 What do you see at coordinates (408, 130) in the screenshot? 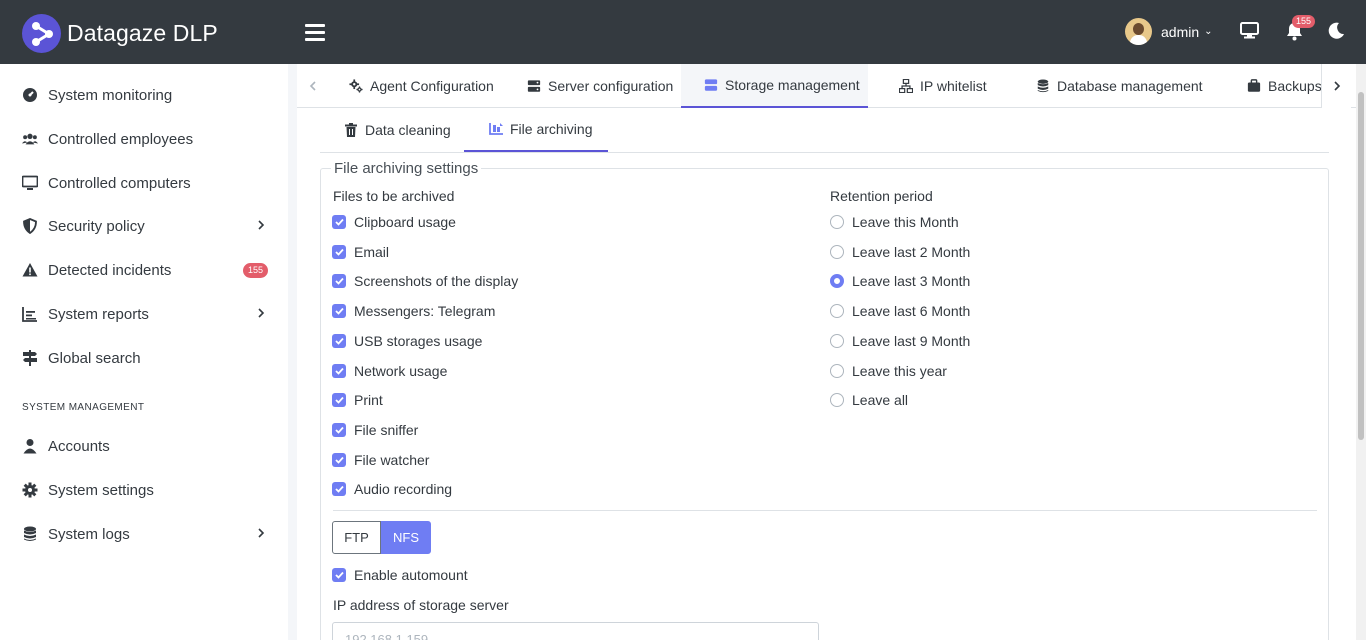
I see `subtab-label: Data cleaning` at bounding box center [408, 130].